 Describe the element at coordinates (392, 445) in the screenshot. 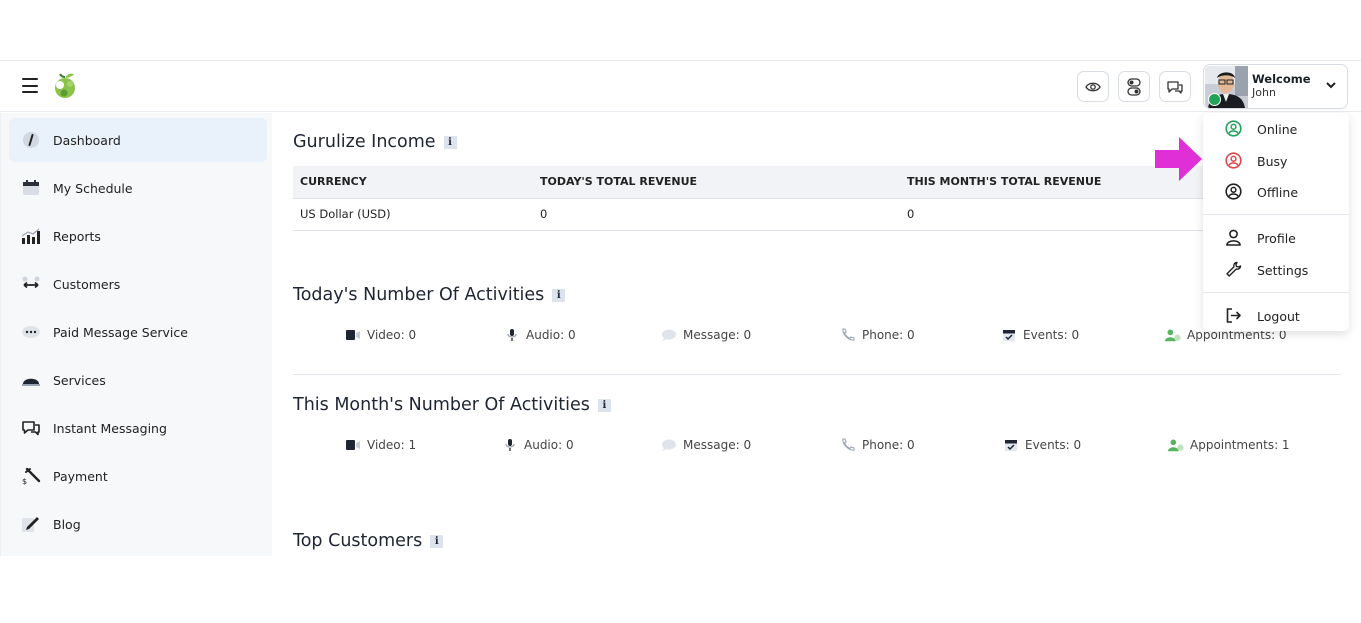

I see `activity-label: Video: 1` at that location.